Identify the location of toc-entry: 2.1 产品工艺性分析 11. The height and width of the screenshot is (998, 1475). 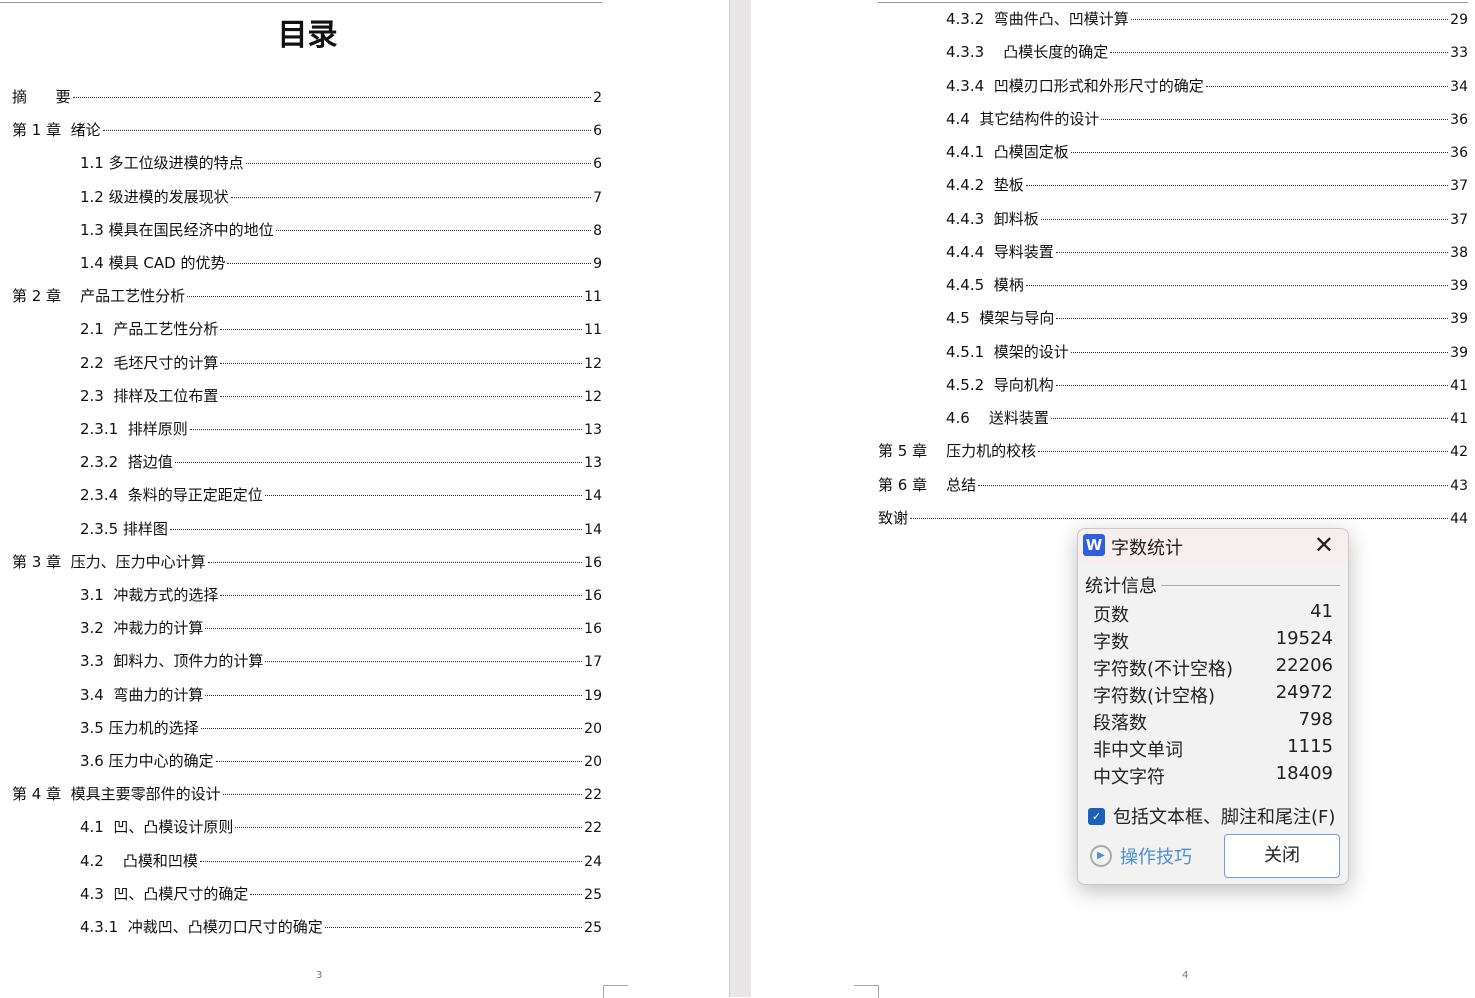
(341, 329).